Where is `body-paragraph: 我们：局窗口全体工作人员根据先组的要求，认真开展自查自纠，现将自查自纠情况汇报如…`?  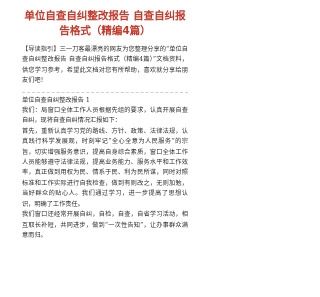 body-paragraph: 我们：局窗口全体工作人员根据先组的要求，认真开展自查自纠，现将自查自纠情况汇报如… is located at coordinates (105, 116).